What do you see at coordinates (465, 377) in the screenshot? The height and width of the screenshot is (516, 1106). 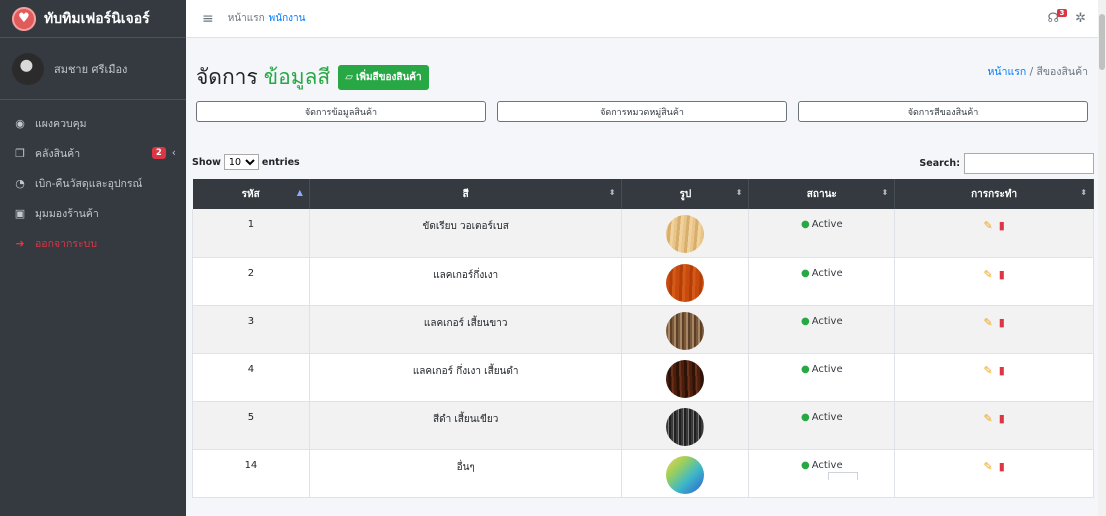 I see `cell-color-name: แลคเกอร์ กึ่งเงา เสี้ยนดำ` at bounding box center [465, 377].